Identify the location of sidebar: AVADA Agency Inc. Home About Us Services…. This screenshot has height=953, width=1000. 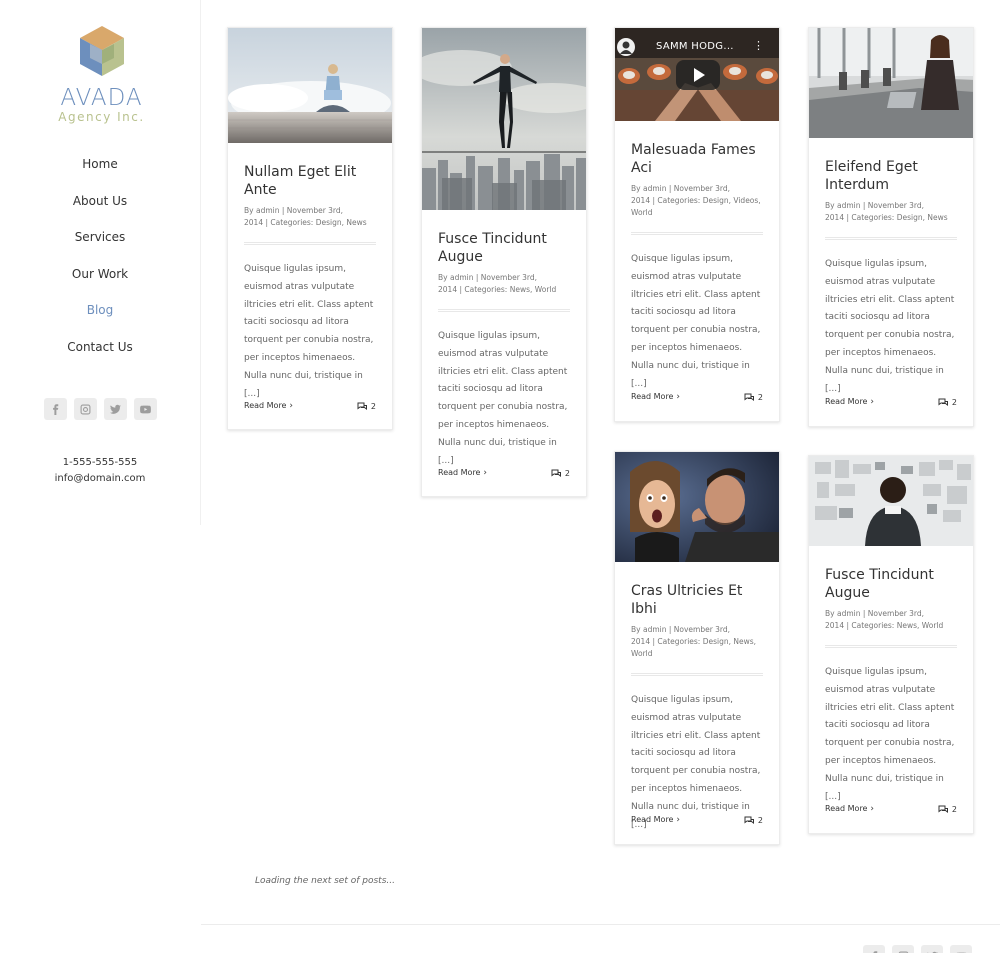
(100, 262).